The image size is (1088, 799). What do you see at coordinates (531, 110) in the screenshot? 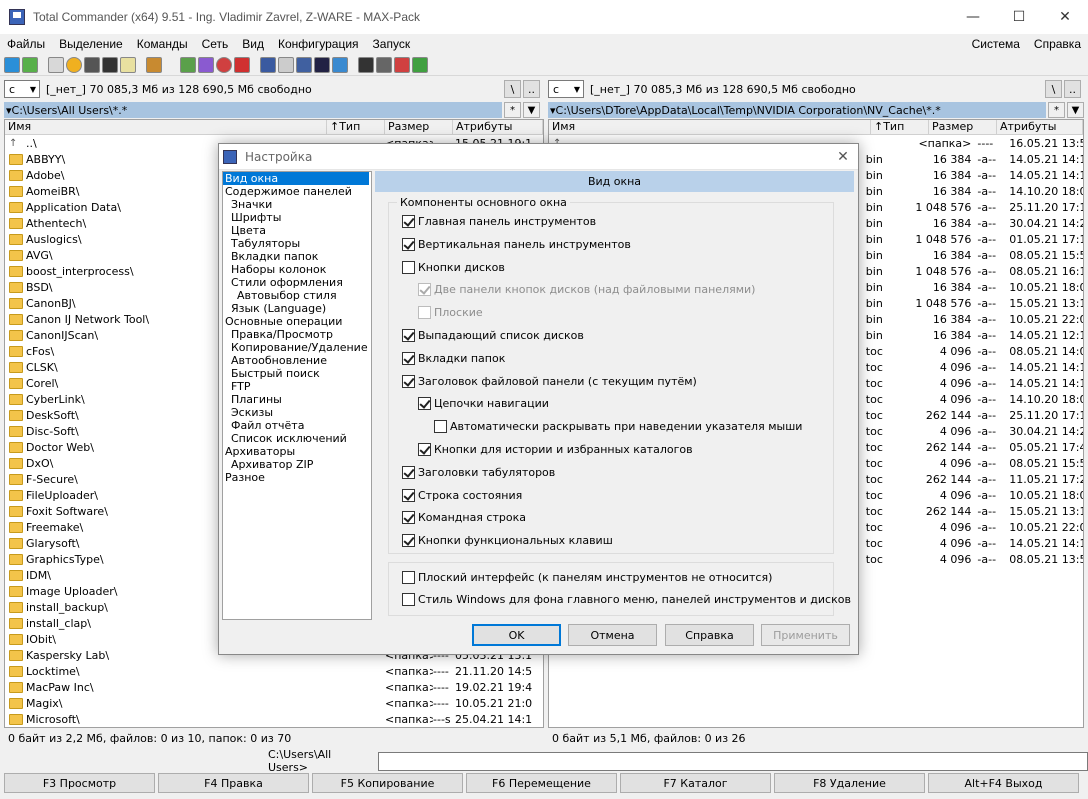
I see `left-history-button: ▼` at bounding box center [531, 110].